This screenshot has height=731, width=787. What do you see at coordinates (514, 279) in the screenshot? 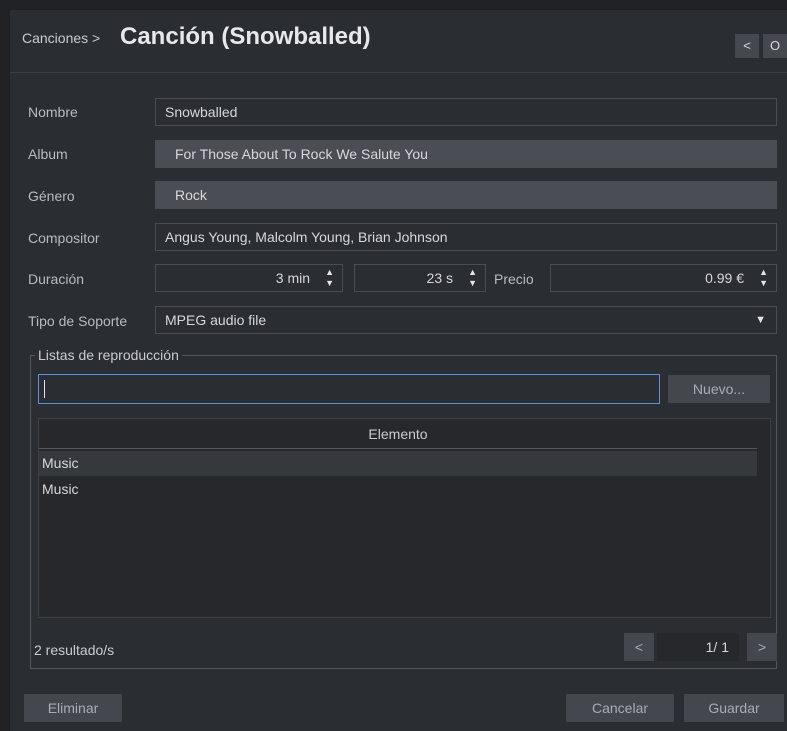
I see `precio-label: Precio` at bounding box center [514, 279].